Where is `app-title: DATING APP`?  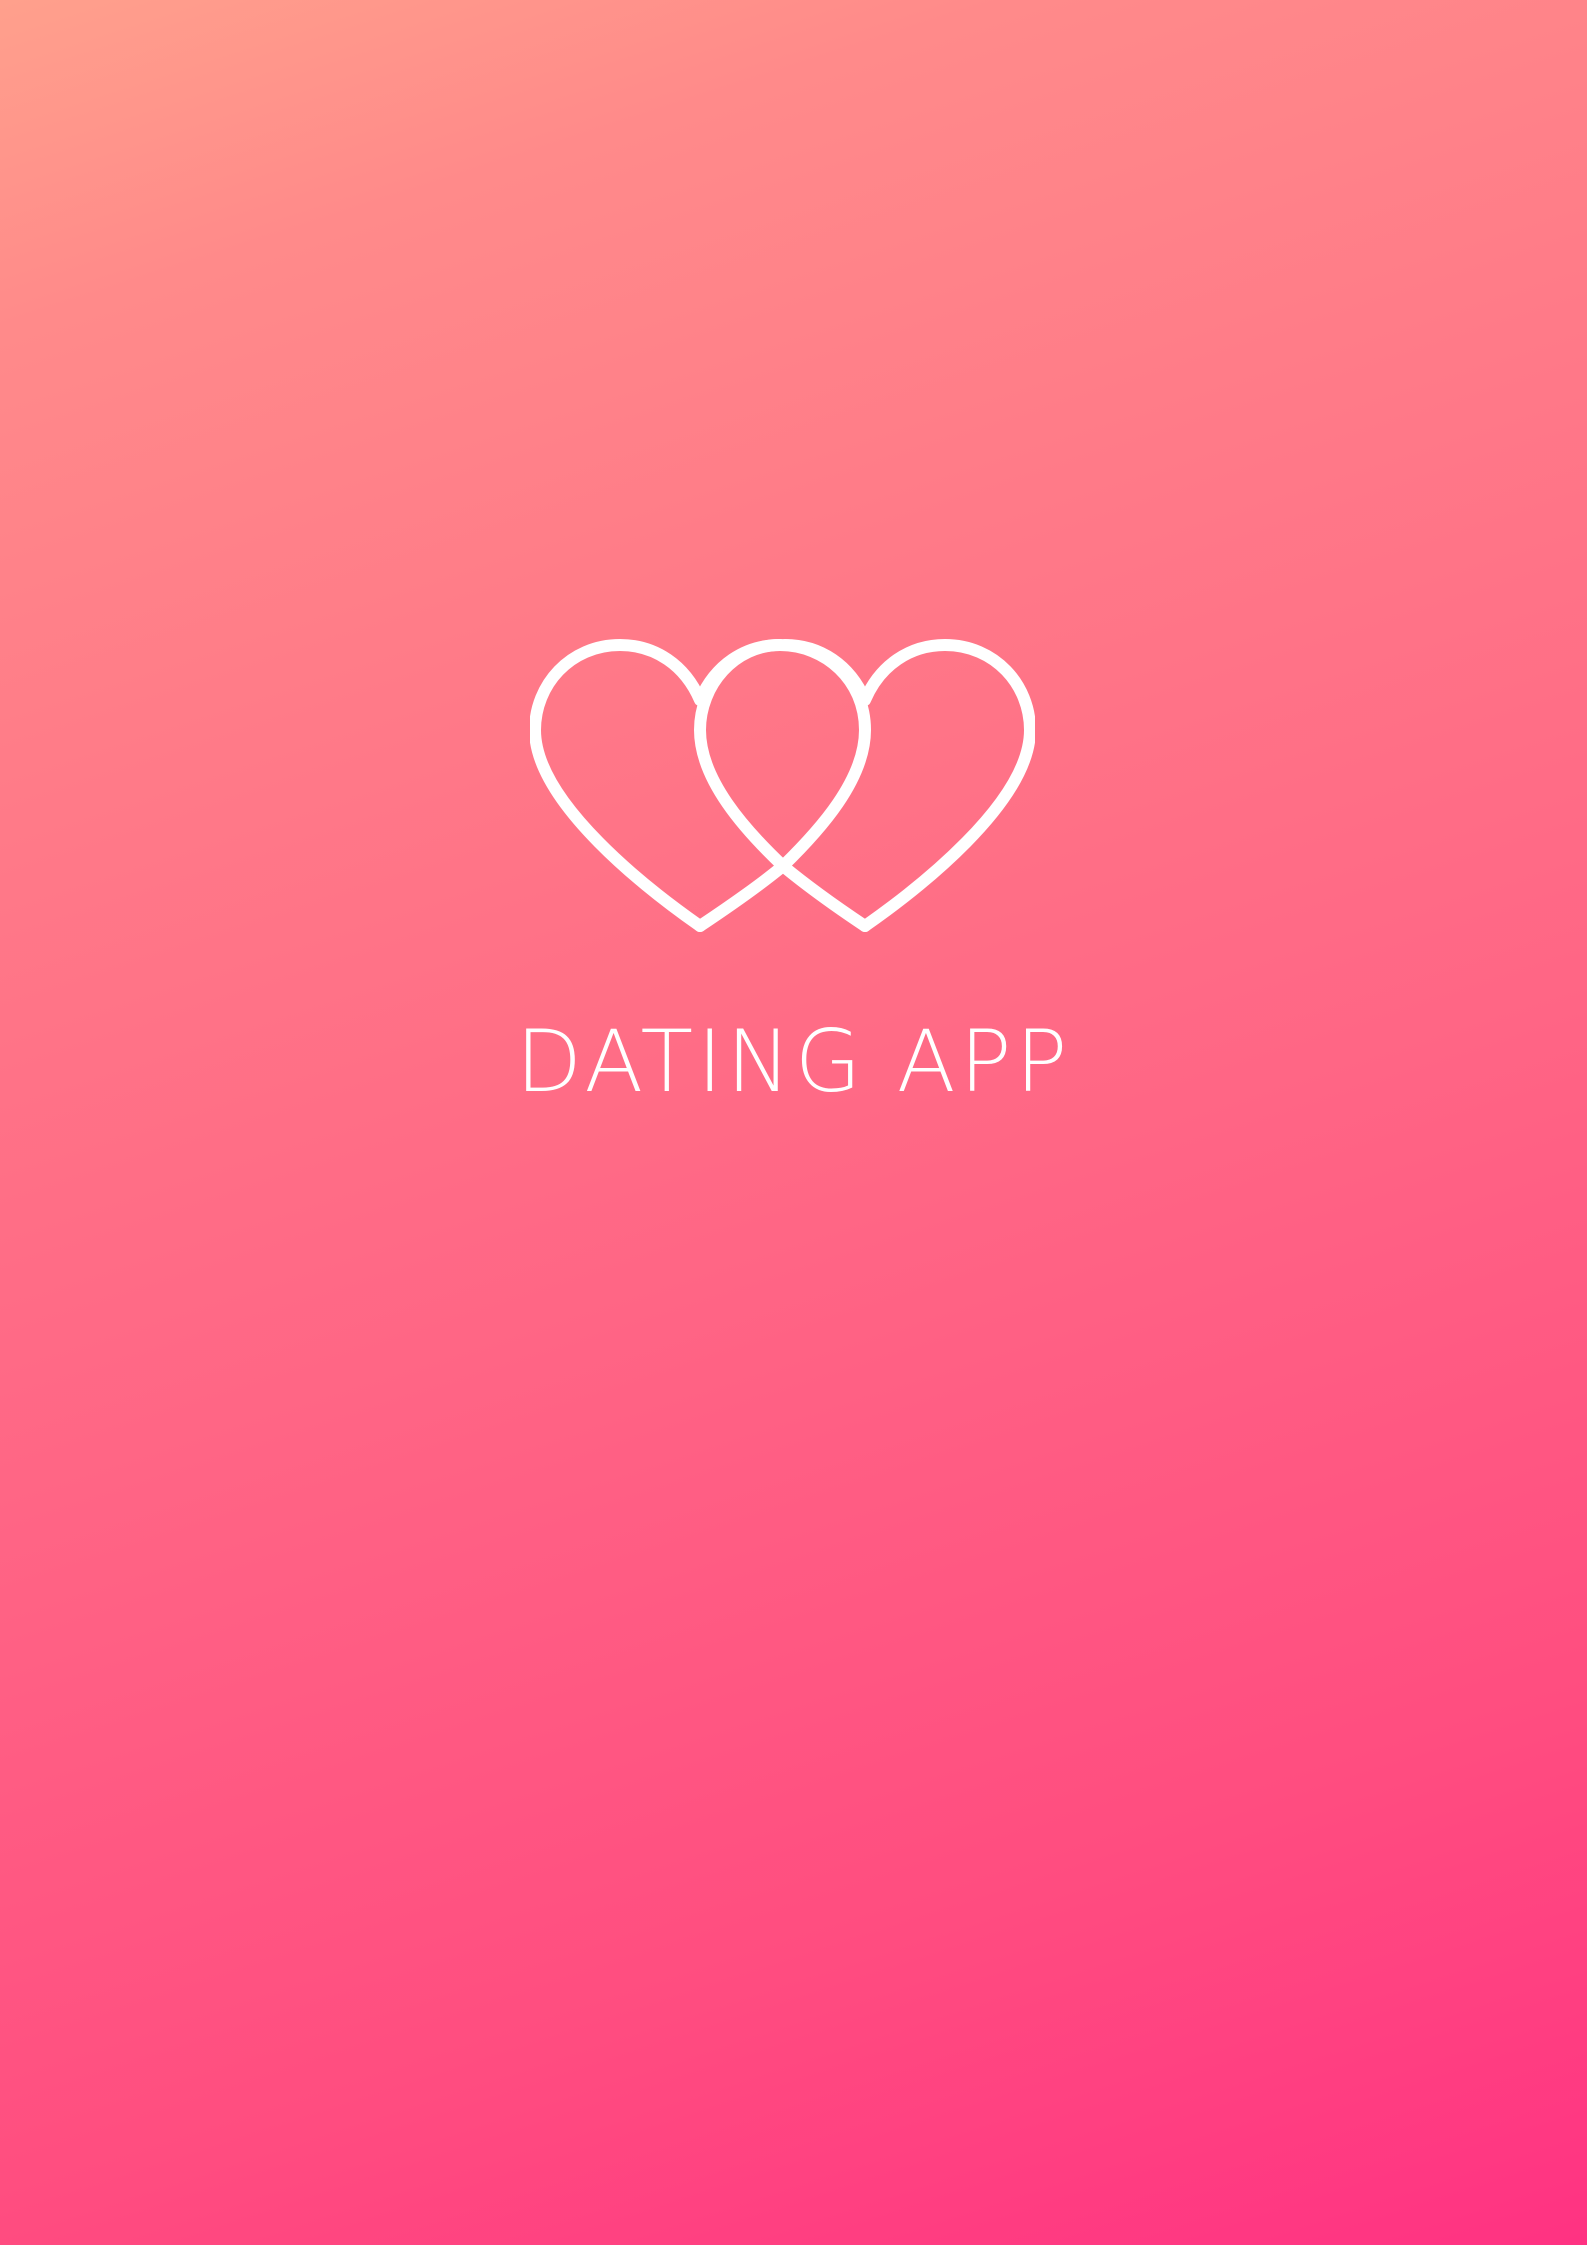 app-title: DATING APP is located at coordinates (793, 1062).